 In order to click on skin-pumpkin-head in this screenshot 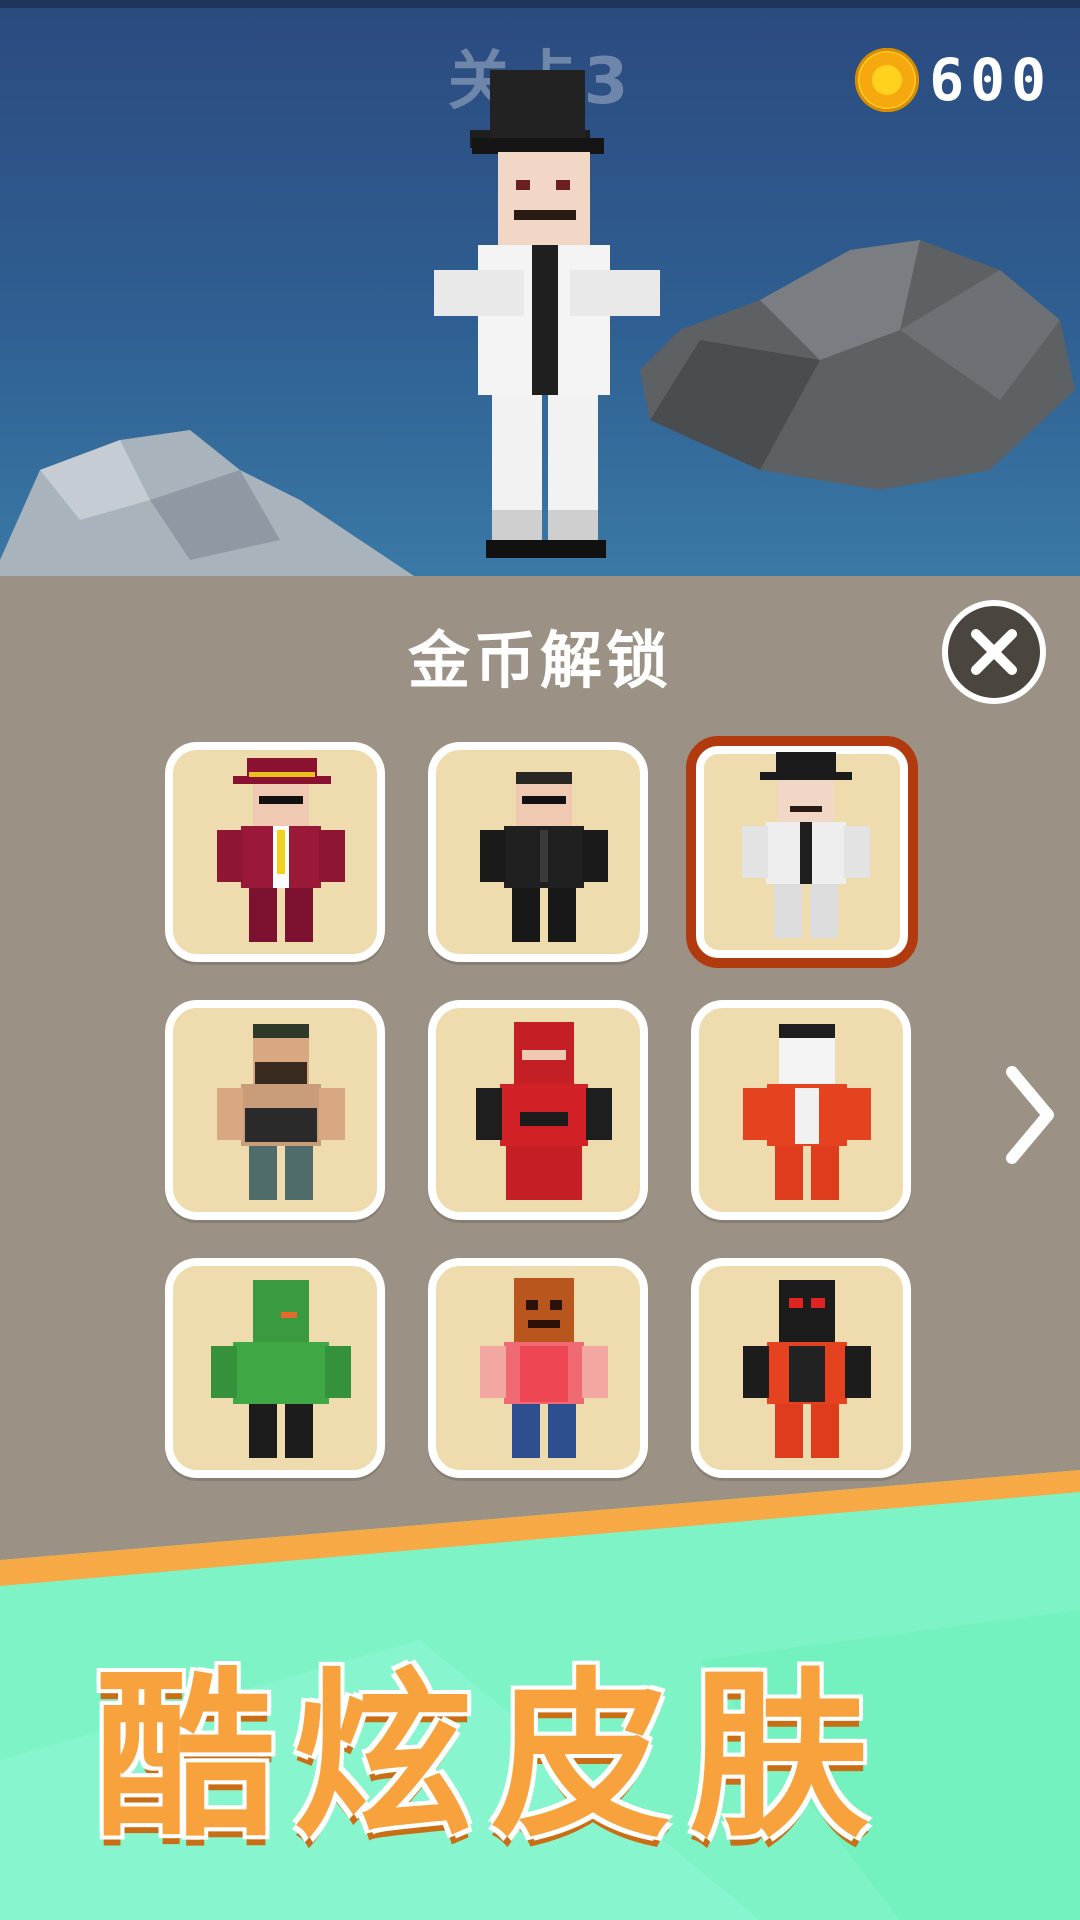, I will do `click(544, 1368)`.